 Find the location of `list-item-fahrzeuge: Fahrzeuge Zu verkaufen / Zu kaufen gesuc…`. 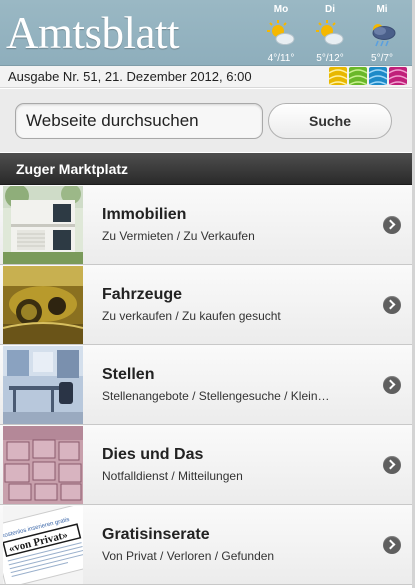

list-item-fahrzeuge: Fahrzeuge Zu verkaufen / Zu kaufen gesuc… is located at coordinates (207, 305).